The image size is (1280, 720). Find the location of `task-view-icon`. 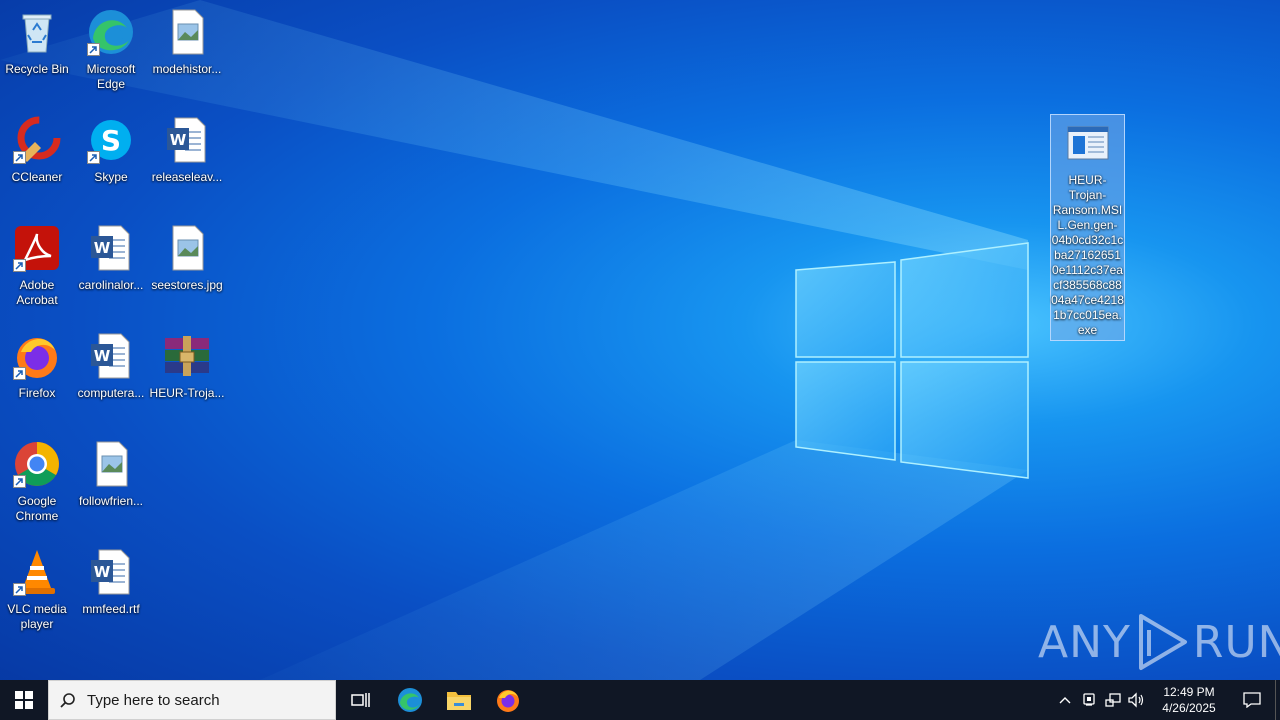

task-view-icon is located at coordinates (360, 700).